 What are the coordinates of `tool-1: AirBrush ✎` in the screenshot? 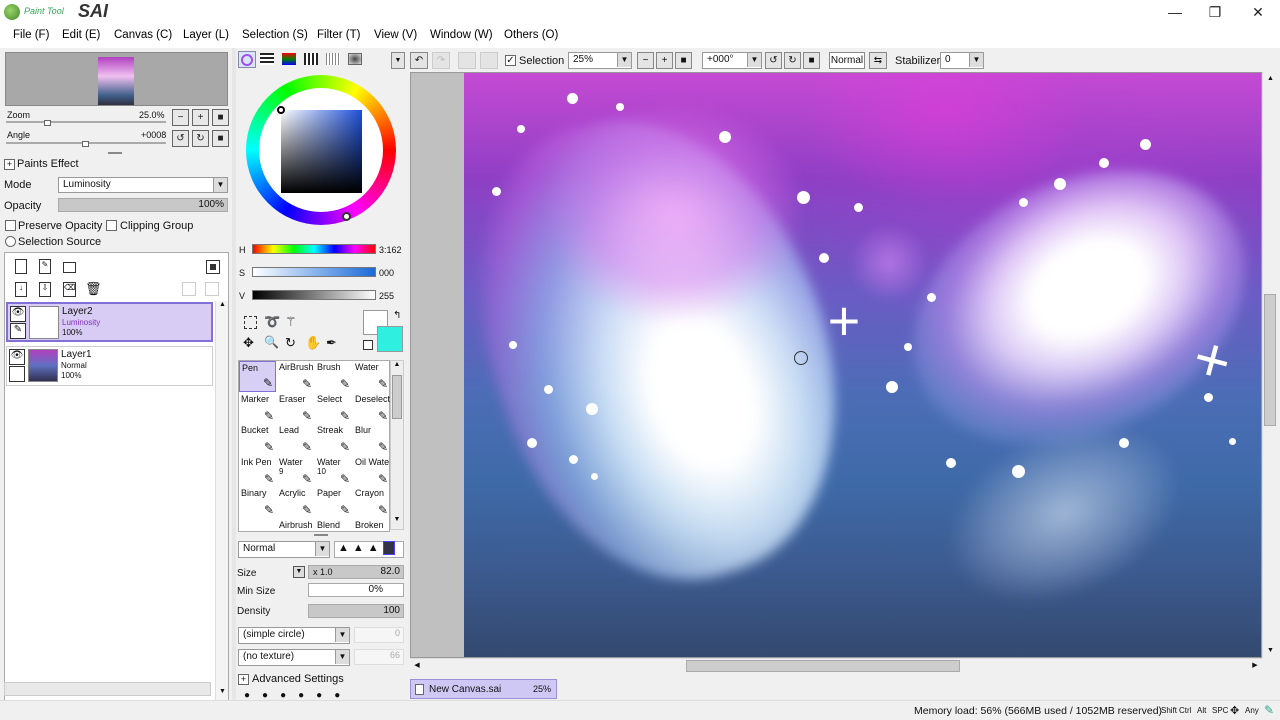 It's located at (295, 376).